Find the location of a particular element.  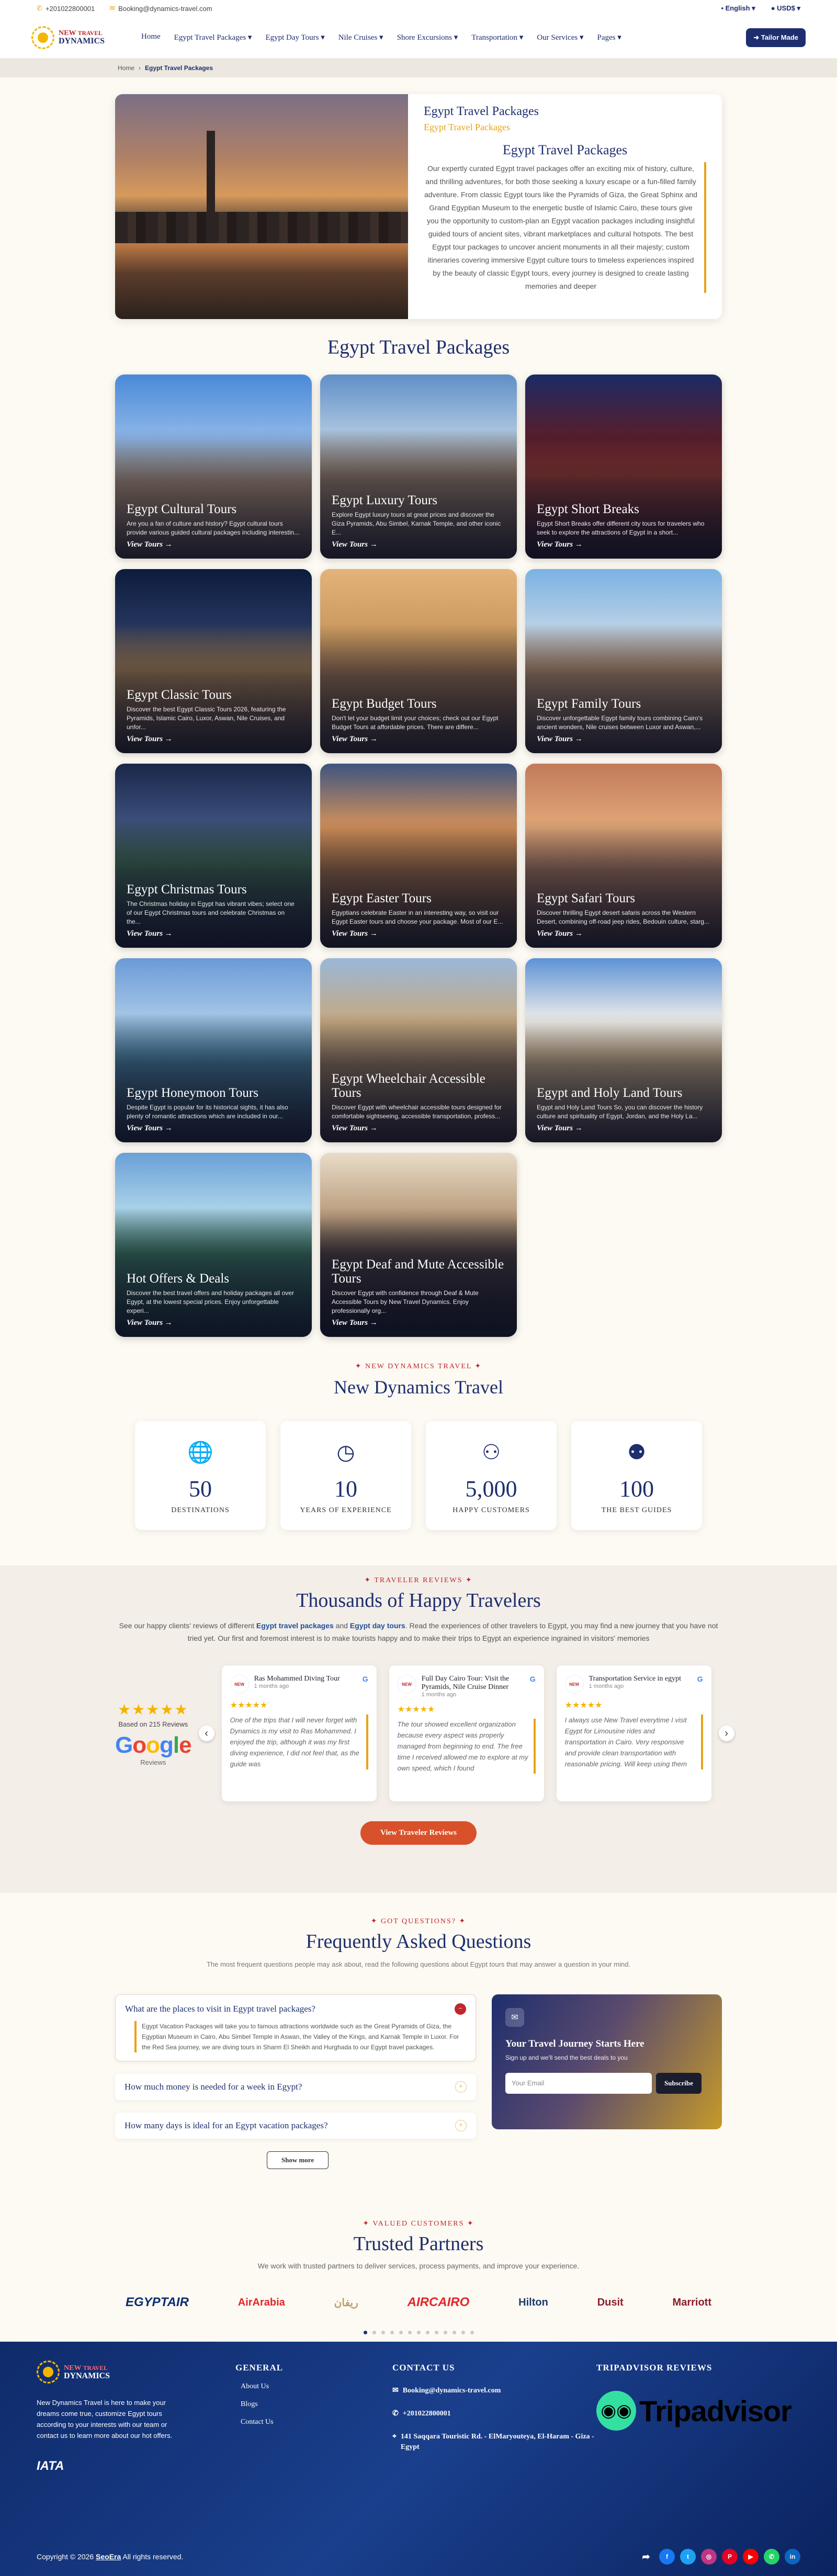

site-logo: NEW TRAVEL DYNAMICS is located at coordinates (81, 37).